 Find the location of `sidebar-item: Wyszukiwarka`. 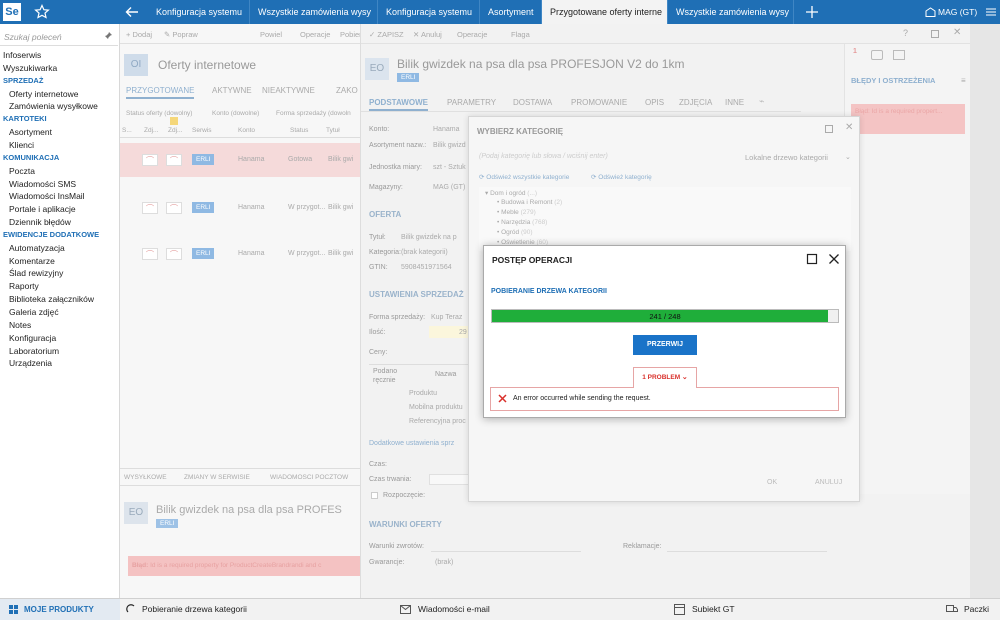

sidebar-item: Wyszukiwarka is located at coordinates (30, 68).